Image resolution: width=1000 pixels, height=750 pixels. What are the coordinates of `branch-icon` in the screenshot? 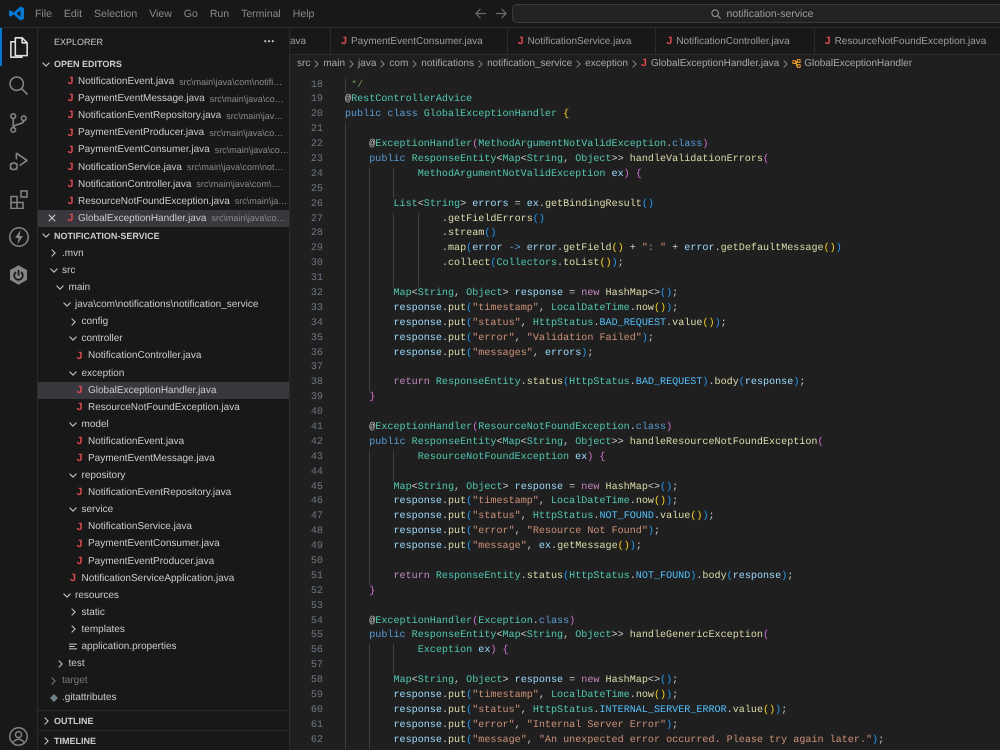 It's located at (18, 123).